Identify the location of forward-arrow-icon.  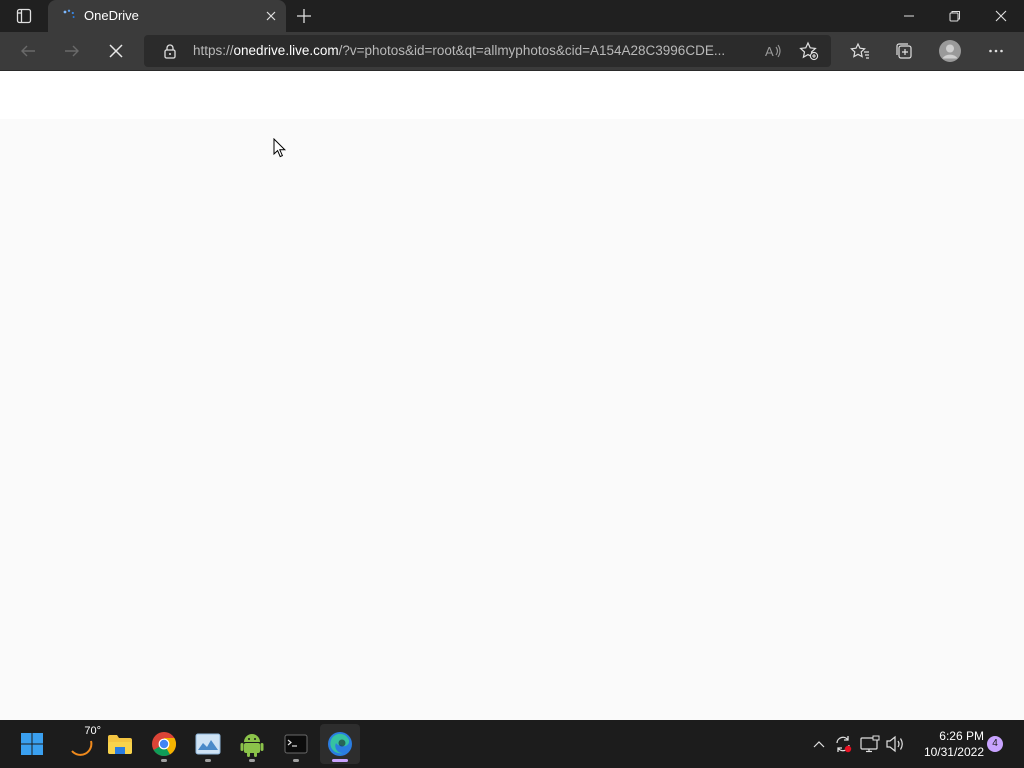
(72, 51).